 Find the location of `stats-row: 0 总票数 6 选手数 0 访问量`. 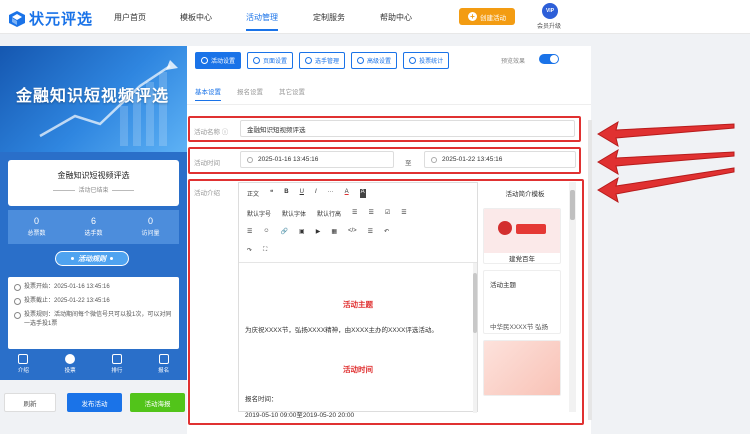

stats-row: 0 总票数 6 选手数 0 访问量 is located at coordinates (93, 227).